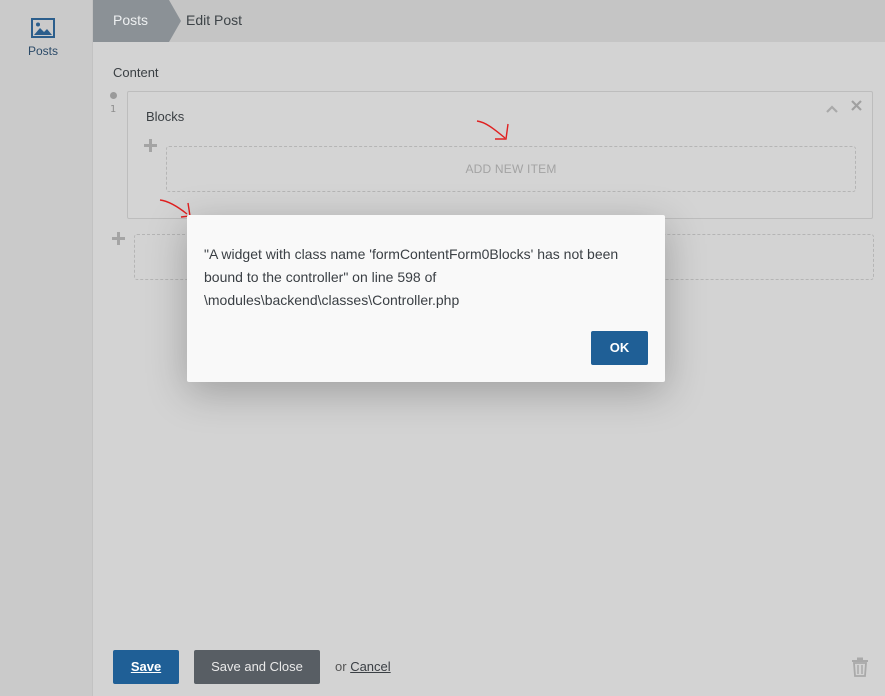 This screenshot has height=696, width=885. Describe the element at coordinates (146, 667) in the screenshot. I see `save-button: Save` at that location.